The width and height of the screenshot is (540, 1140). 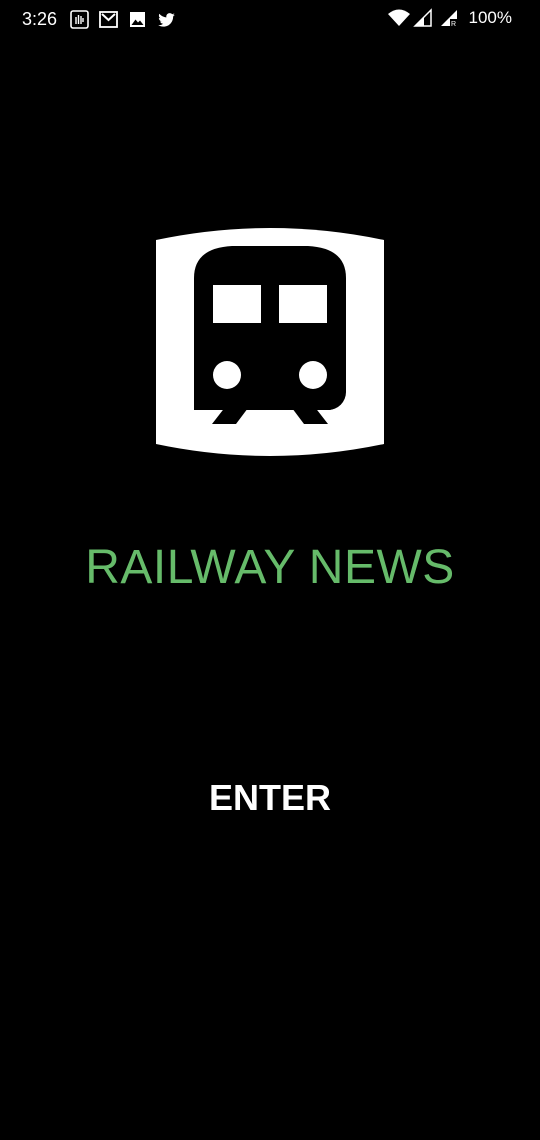 What do you see at coordinates (123, 19) in the screenshot?
I see `notification-icons` at bounding box center [123, 19].